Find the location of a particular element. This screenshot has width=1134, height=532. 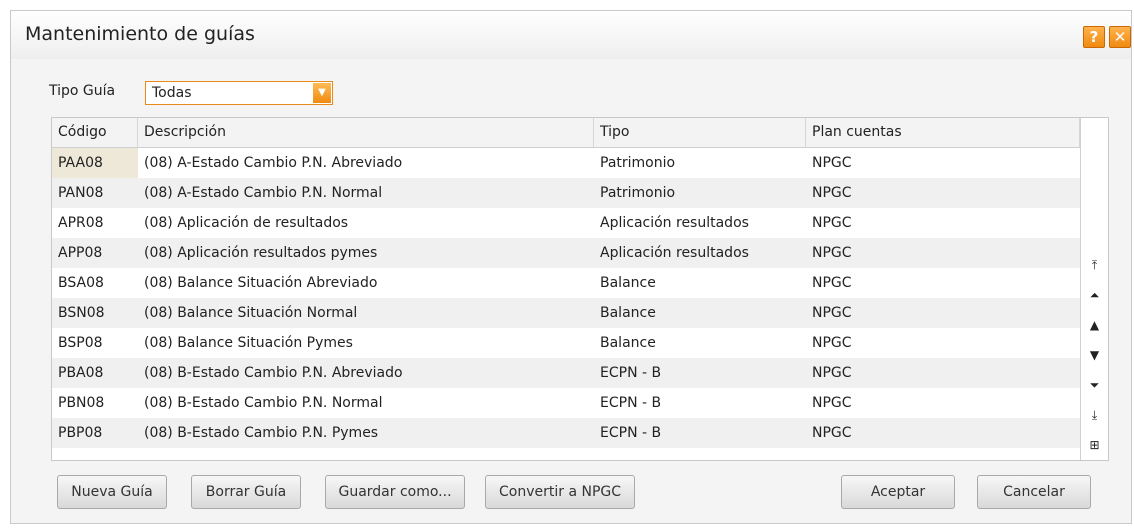

close-icon: ✕ is located at coordinates (1120, 37).